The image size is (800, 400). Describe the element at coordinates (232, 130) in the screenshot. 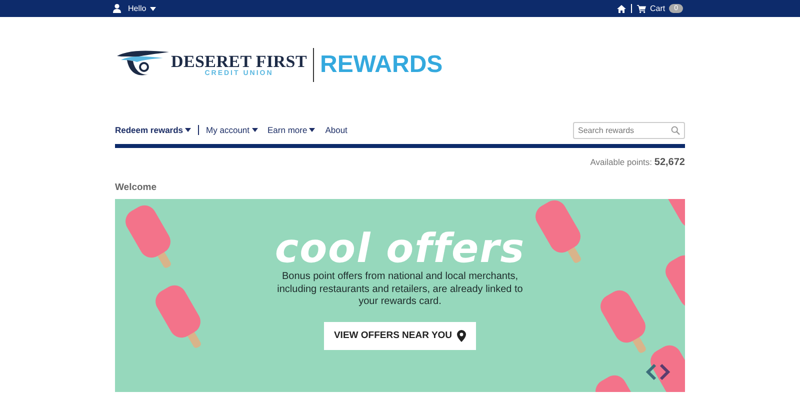

I see `nav-item: My account` at that location.